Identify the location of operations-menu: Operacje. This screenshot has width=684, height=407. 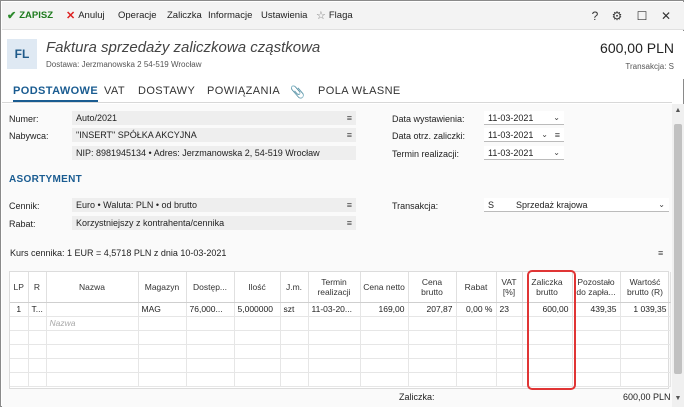
(137, 16).